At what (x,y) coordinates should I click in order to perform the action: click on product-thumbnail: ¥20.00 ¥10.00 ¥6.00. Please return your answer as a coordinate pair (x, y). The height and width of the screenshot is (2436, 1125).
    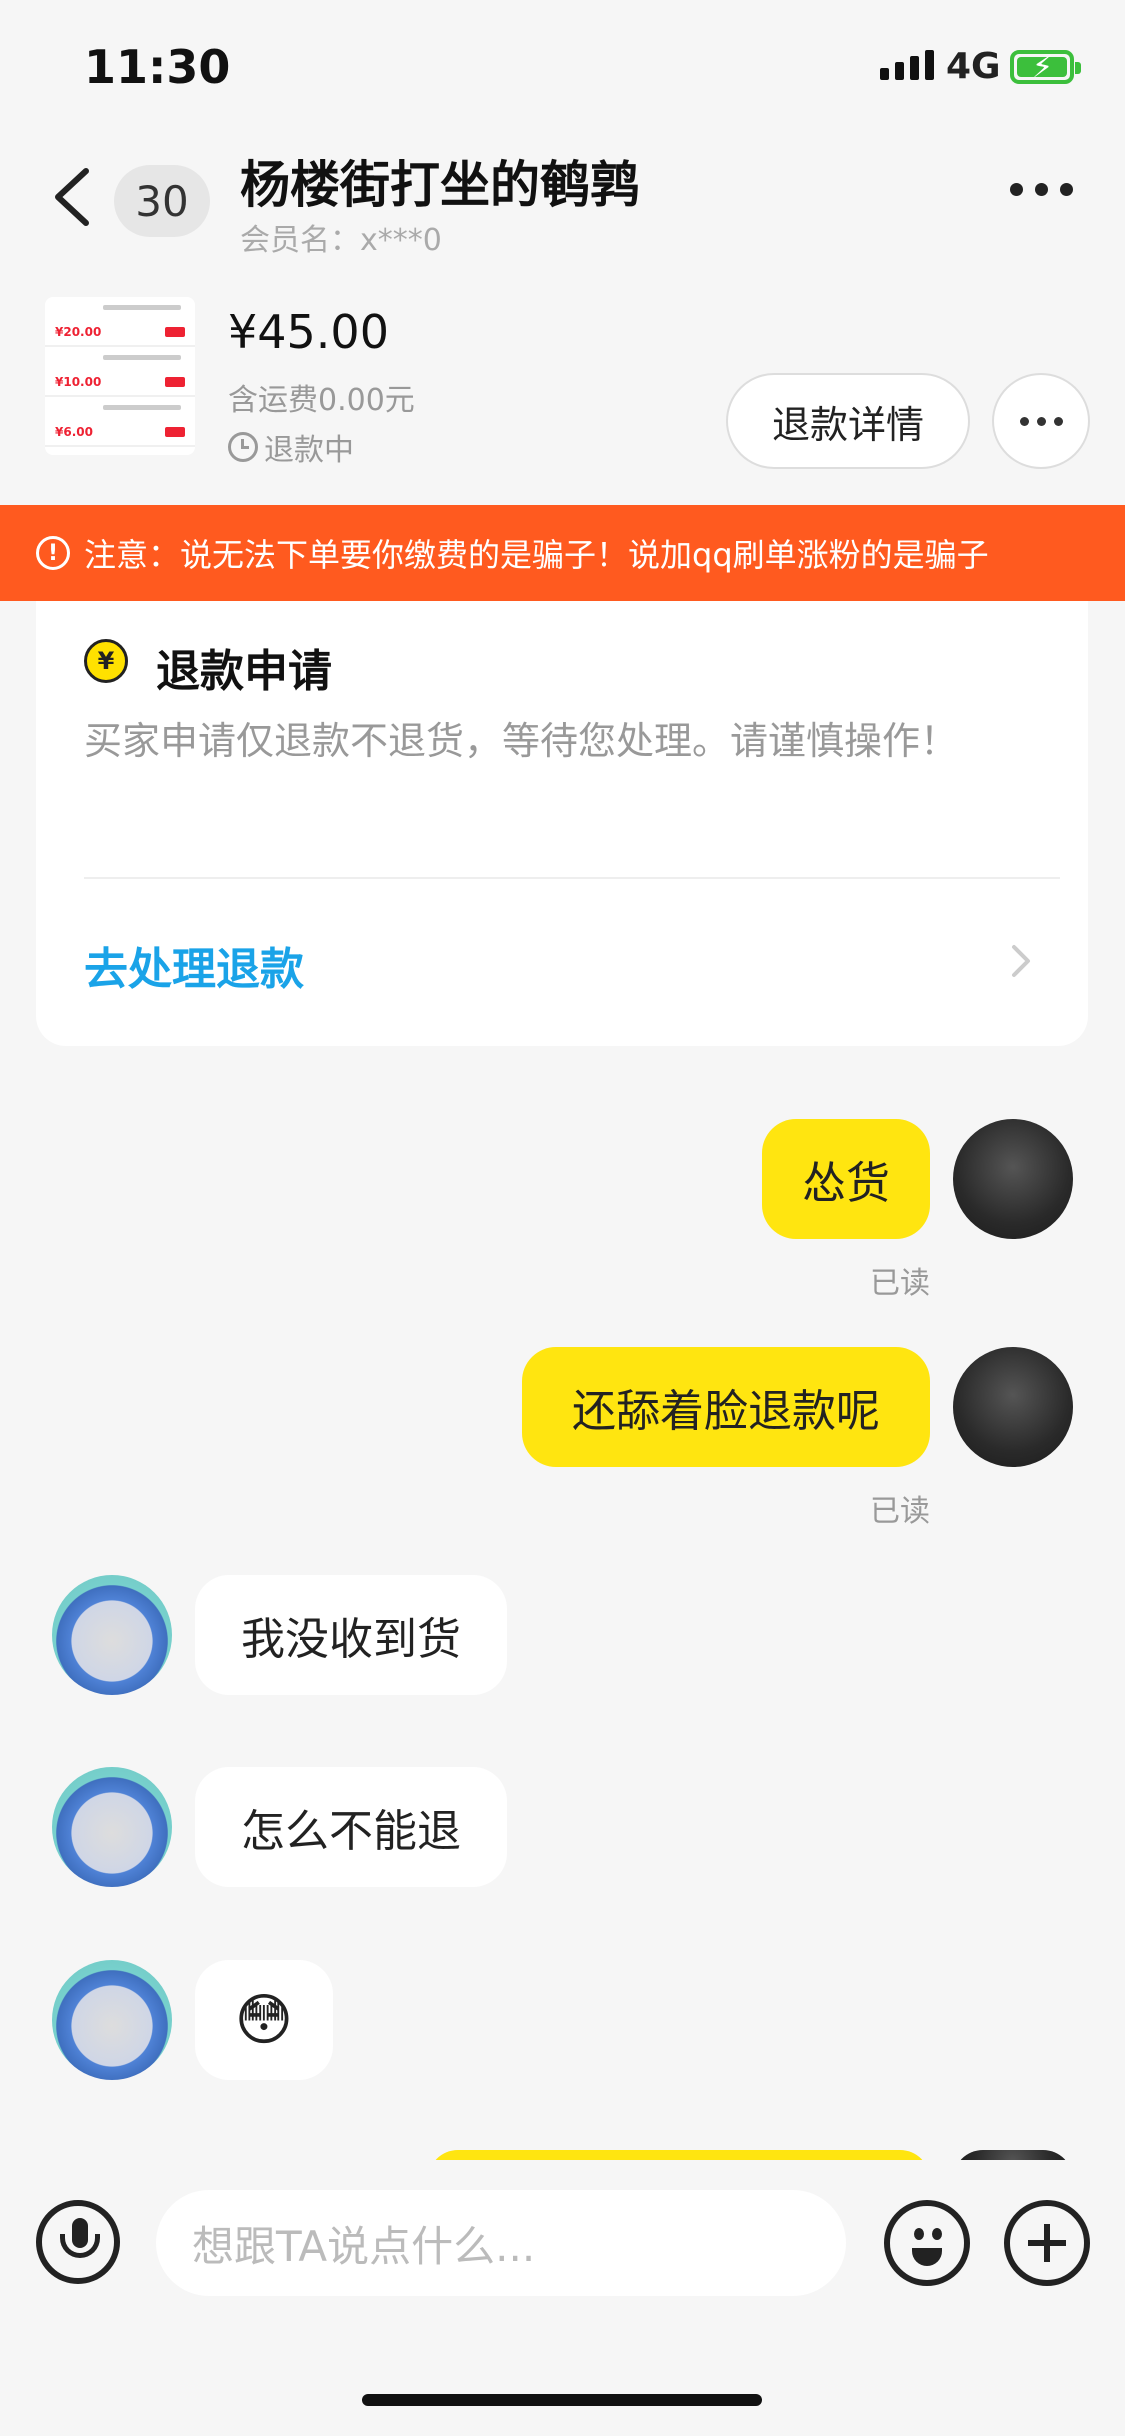
    Looking at the image, I should click on (120, 376).